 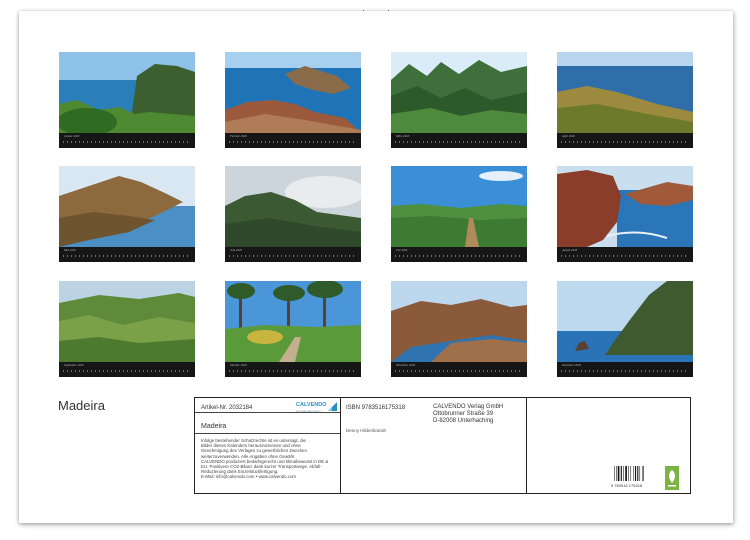 I want to click on month-strip: Dezember 2026, so click(x=625, y=369).